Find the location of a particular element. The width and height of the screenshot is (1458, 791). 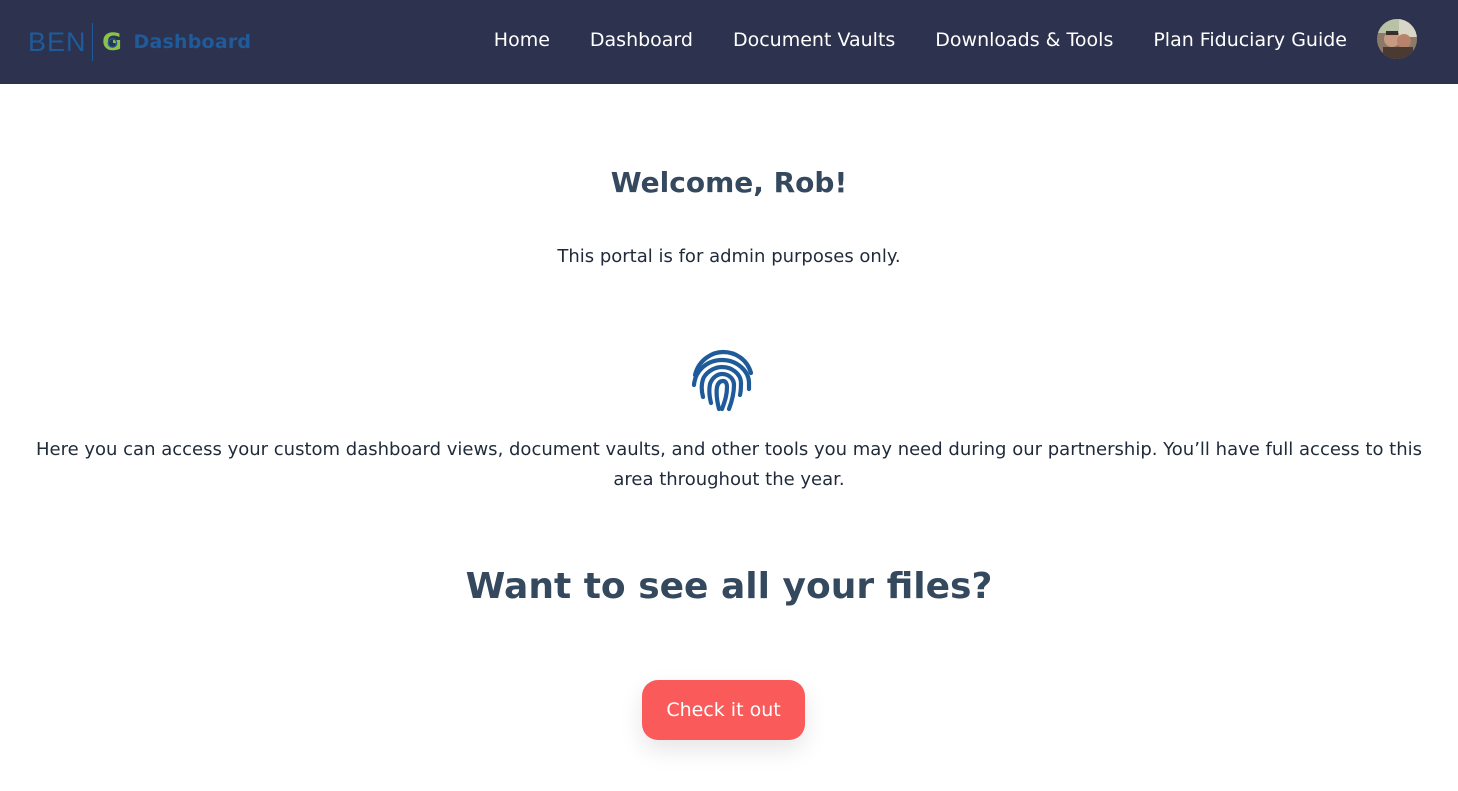

nav-document-vaults: Document Vaults is located at coordinates (814, 40).